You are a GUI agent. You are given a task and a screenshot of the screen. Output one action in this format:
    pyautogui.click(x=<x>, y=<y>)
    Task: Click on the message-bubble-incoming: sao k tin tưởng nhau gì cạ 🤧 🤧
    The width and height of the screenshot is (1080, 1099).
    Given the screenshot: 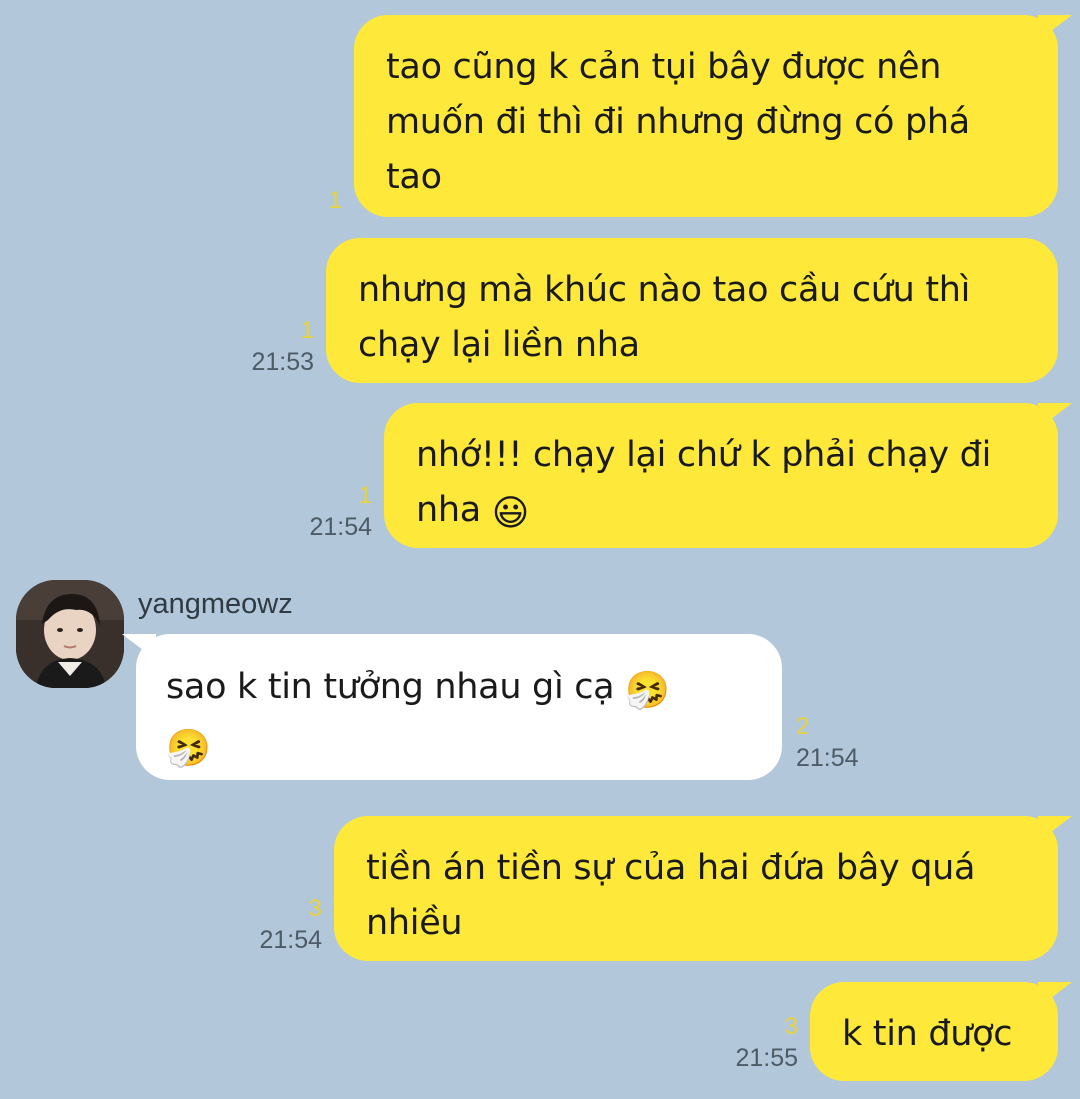 What is the action you would take?
    pyautogui.click(x=452, y=707)
    